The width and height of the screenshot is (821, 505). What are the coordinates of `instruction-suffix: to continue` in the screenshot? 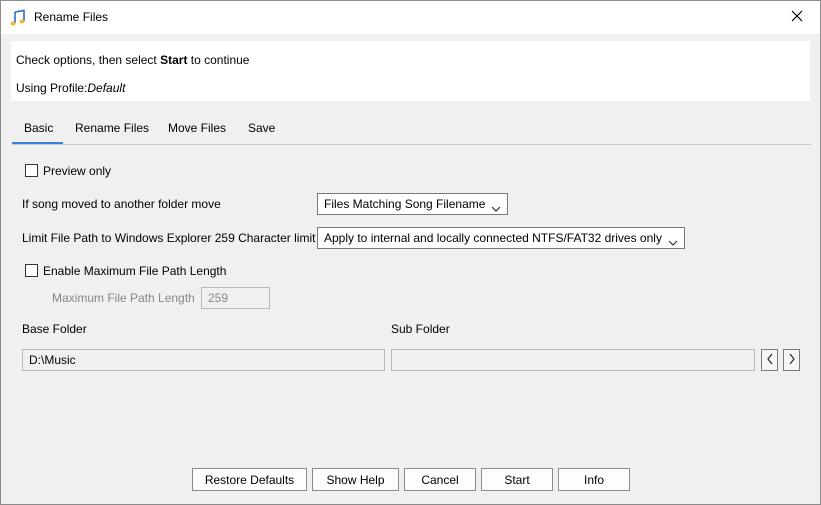 It's located at (218, 60).